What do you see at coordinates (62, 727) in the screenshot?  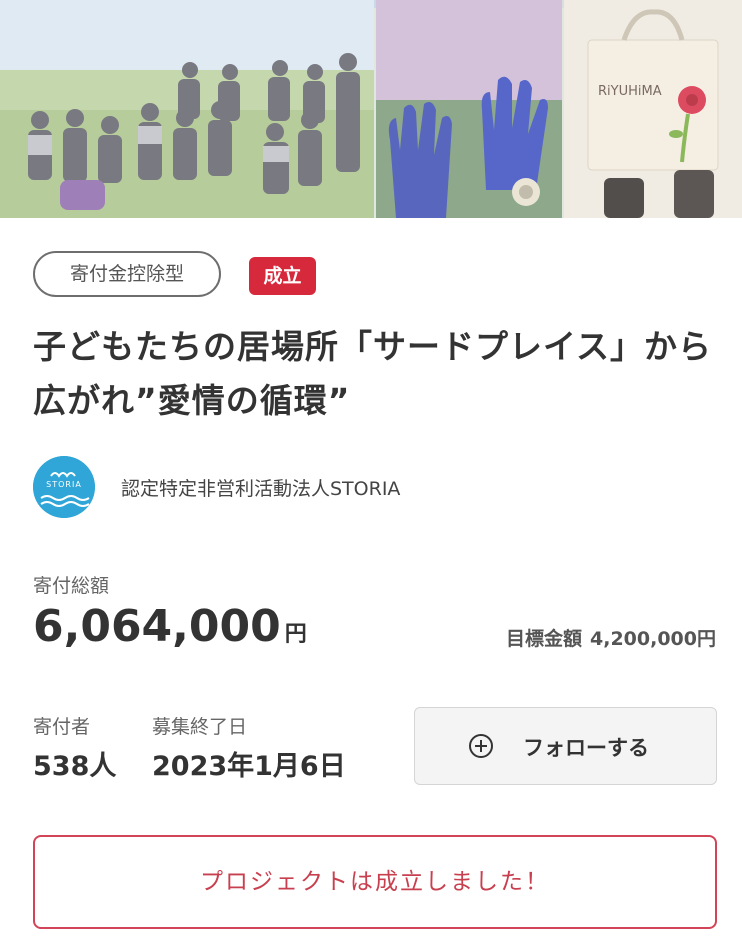 I see `donors-label: 寄付者` at bounding box center [62, 727].